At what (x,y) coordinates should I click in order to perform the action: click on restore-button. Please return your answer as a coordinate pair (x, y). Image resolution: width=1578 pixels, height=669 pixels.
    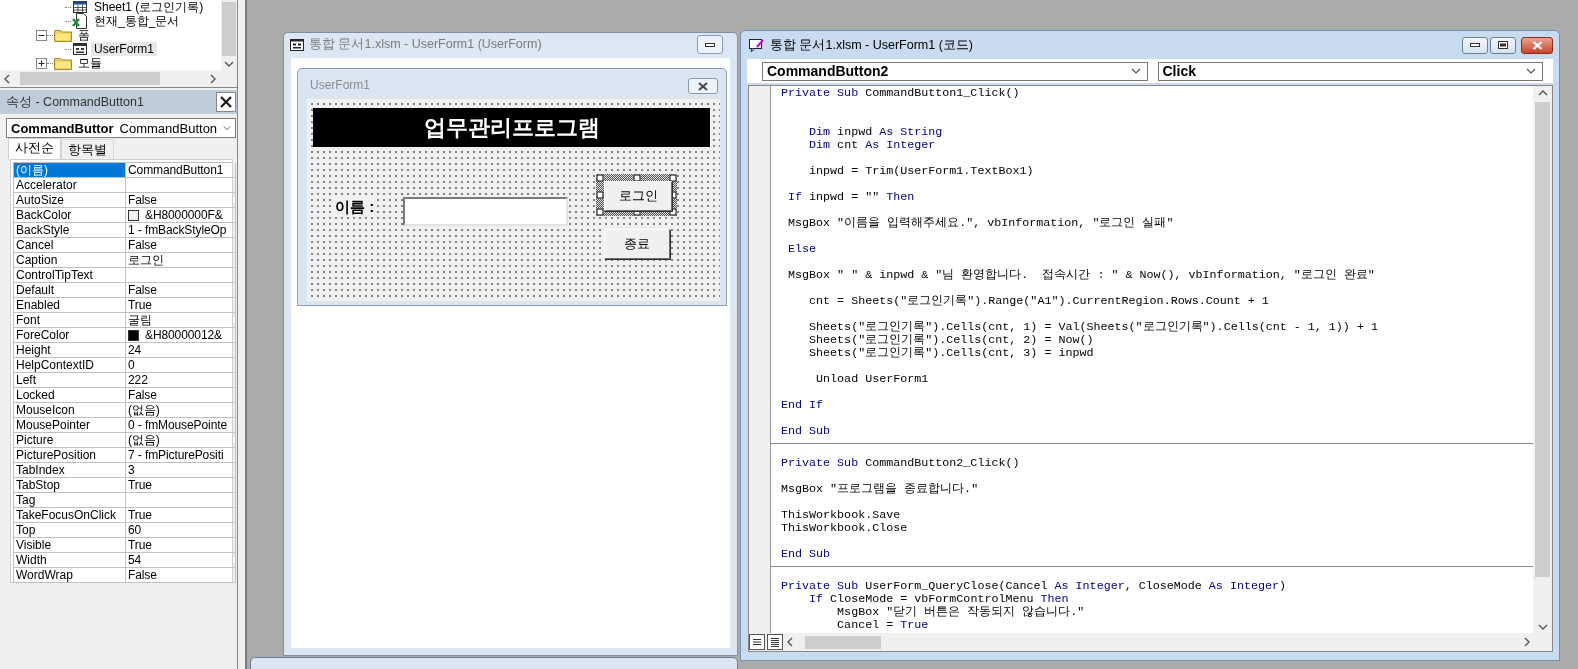
    Looking at the image, I should click on (1503, 45).